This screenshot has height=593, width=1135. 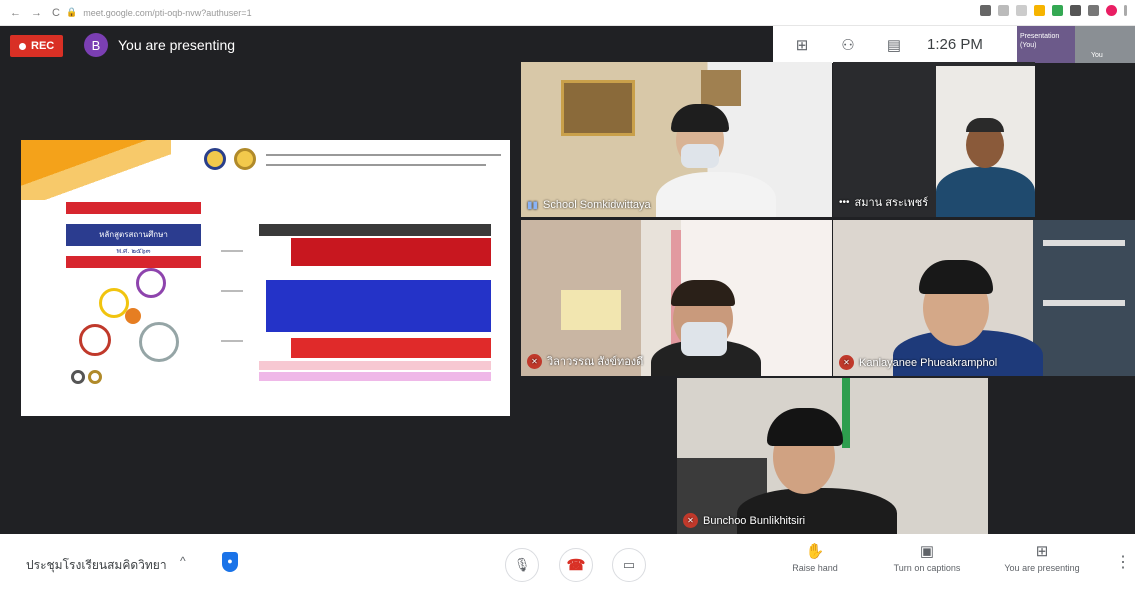 What do you see at coordinates (927, 551) in the screenshot?
I see `captions-icon: ▣` at bounding box center [927, 551].